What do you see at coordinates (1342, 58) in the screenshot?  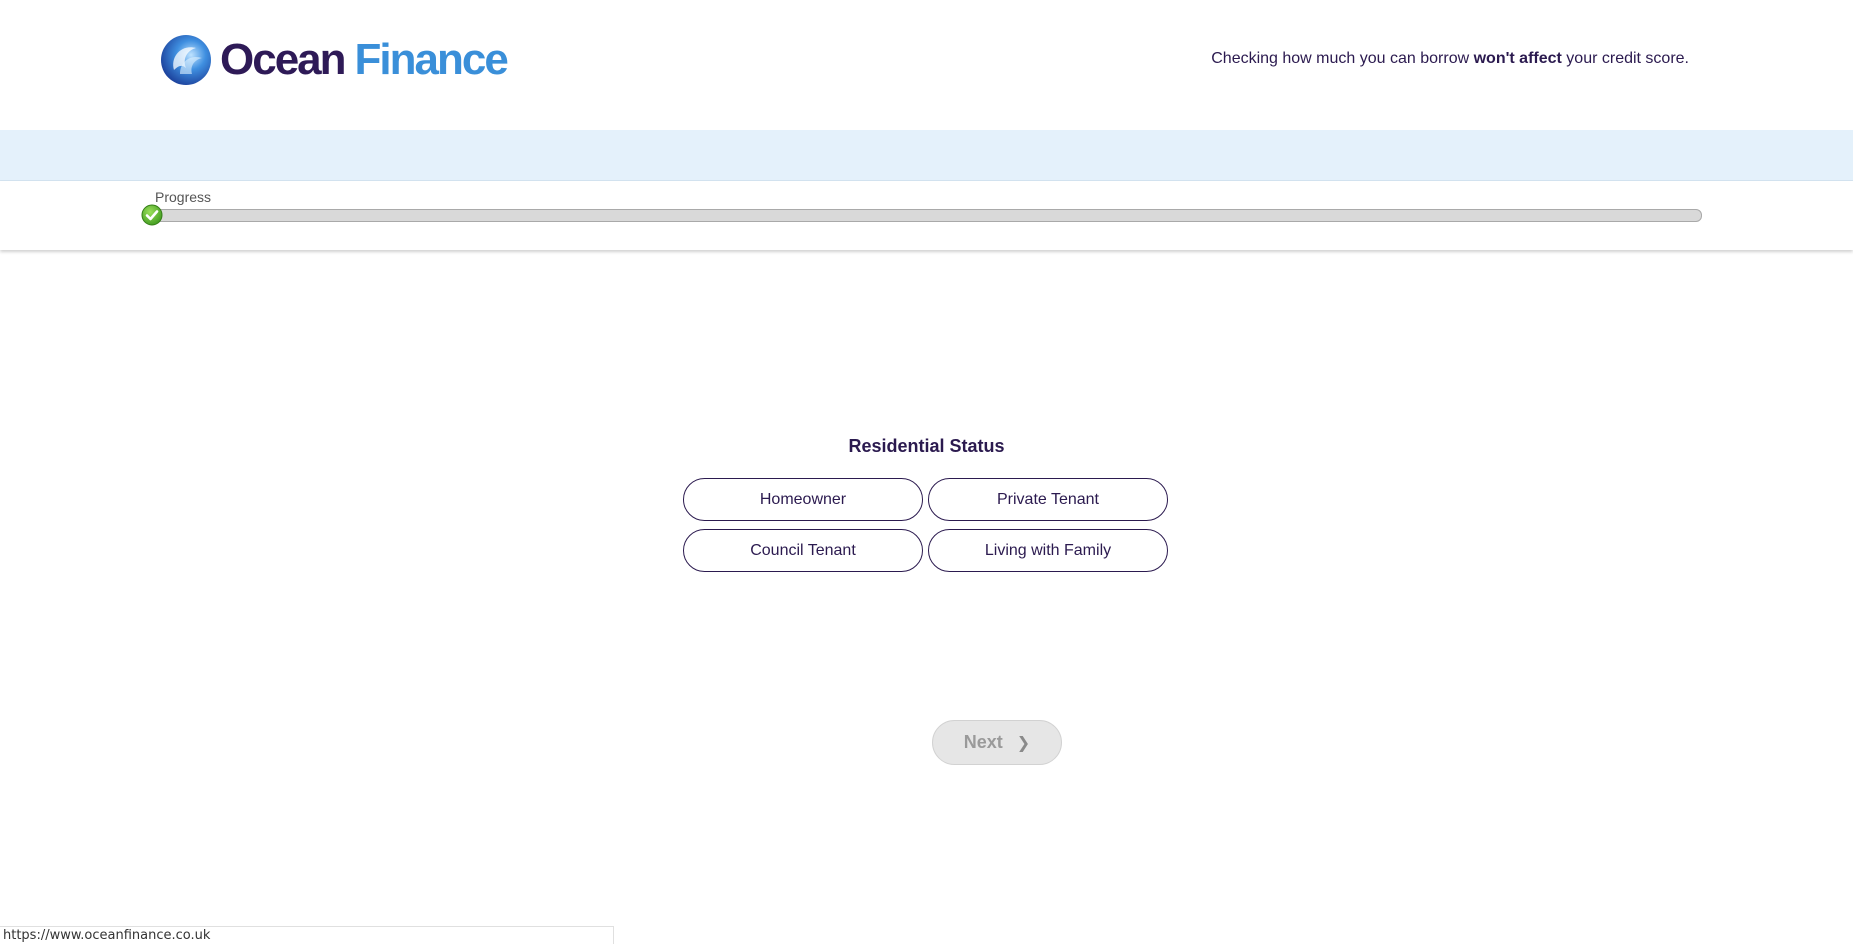 I see `tagline-pre: Checking how much you can borrow` at bounding box center [1342, 58].